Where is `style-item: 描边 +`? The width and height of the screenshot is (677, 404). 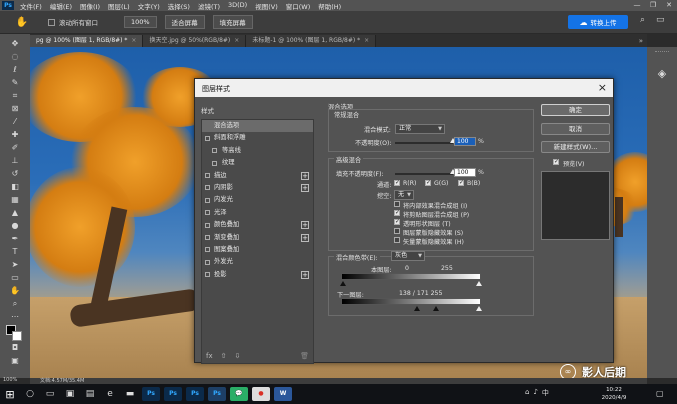 style-item: 描边 + is located at coordinates (257, 176).